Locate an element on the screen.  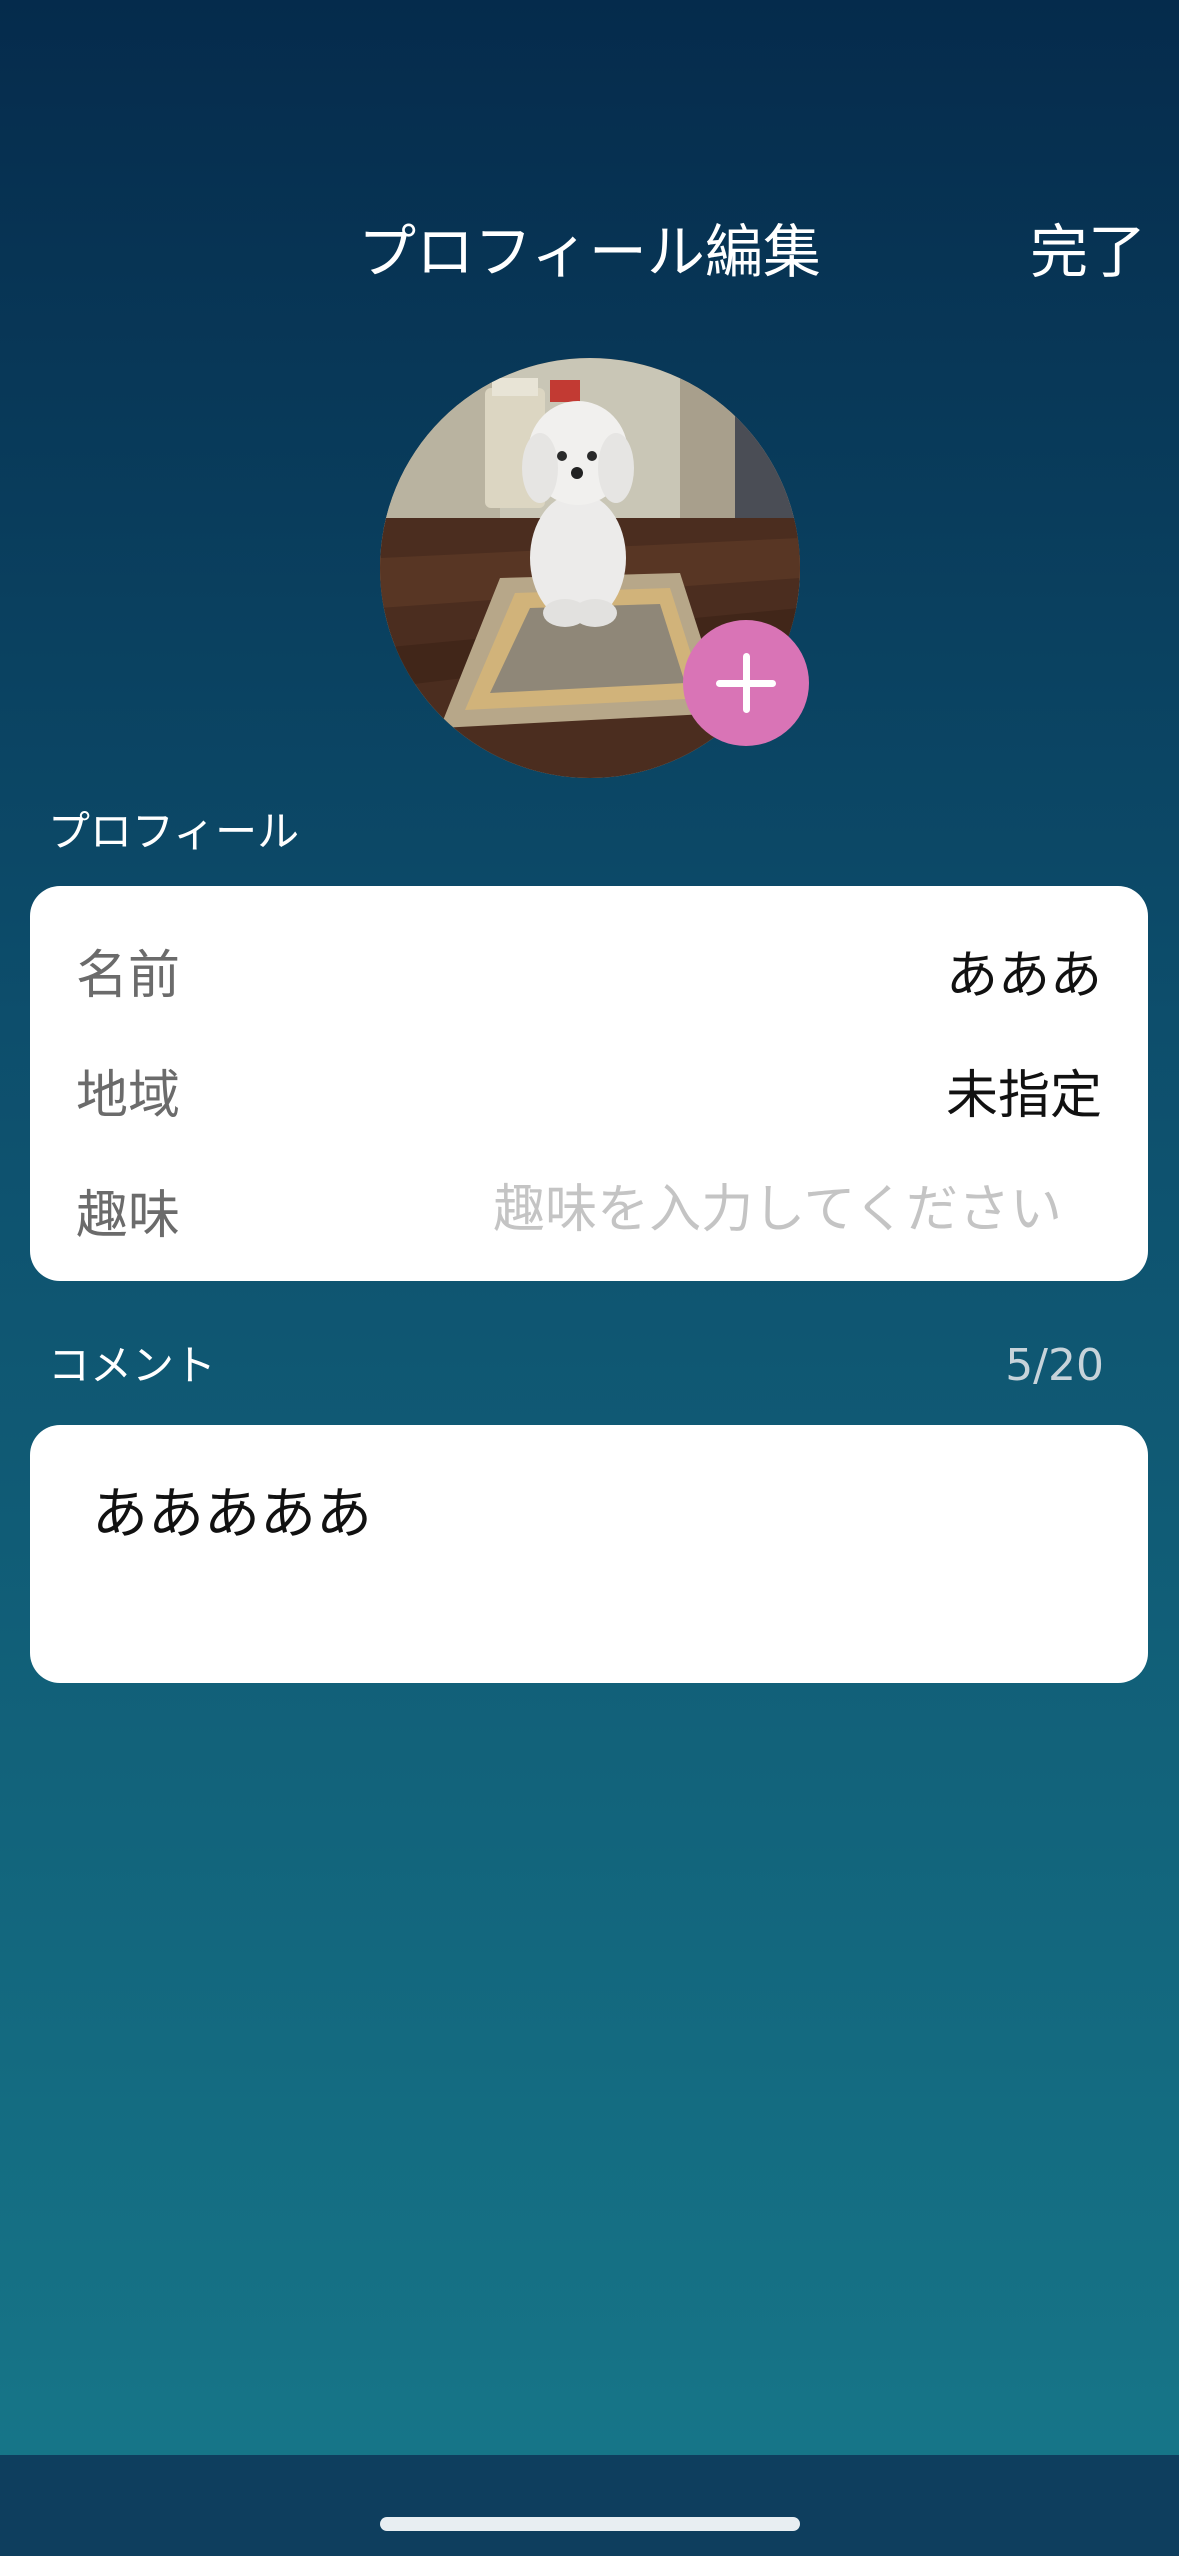
comment-card: あああああ is located at coordinates (589, 1554).